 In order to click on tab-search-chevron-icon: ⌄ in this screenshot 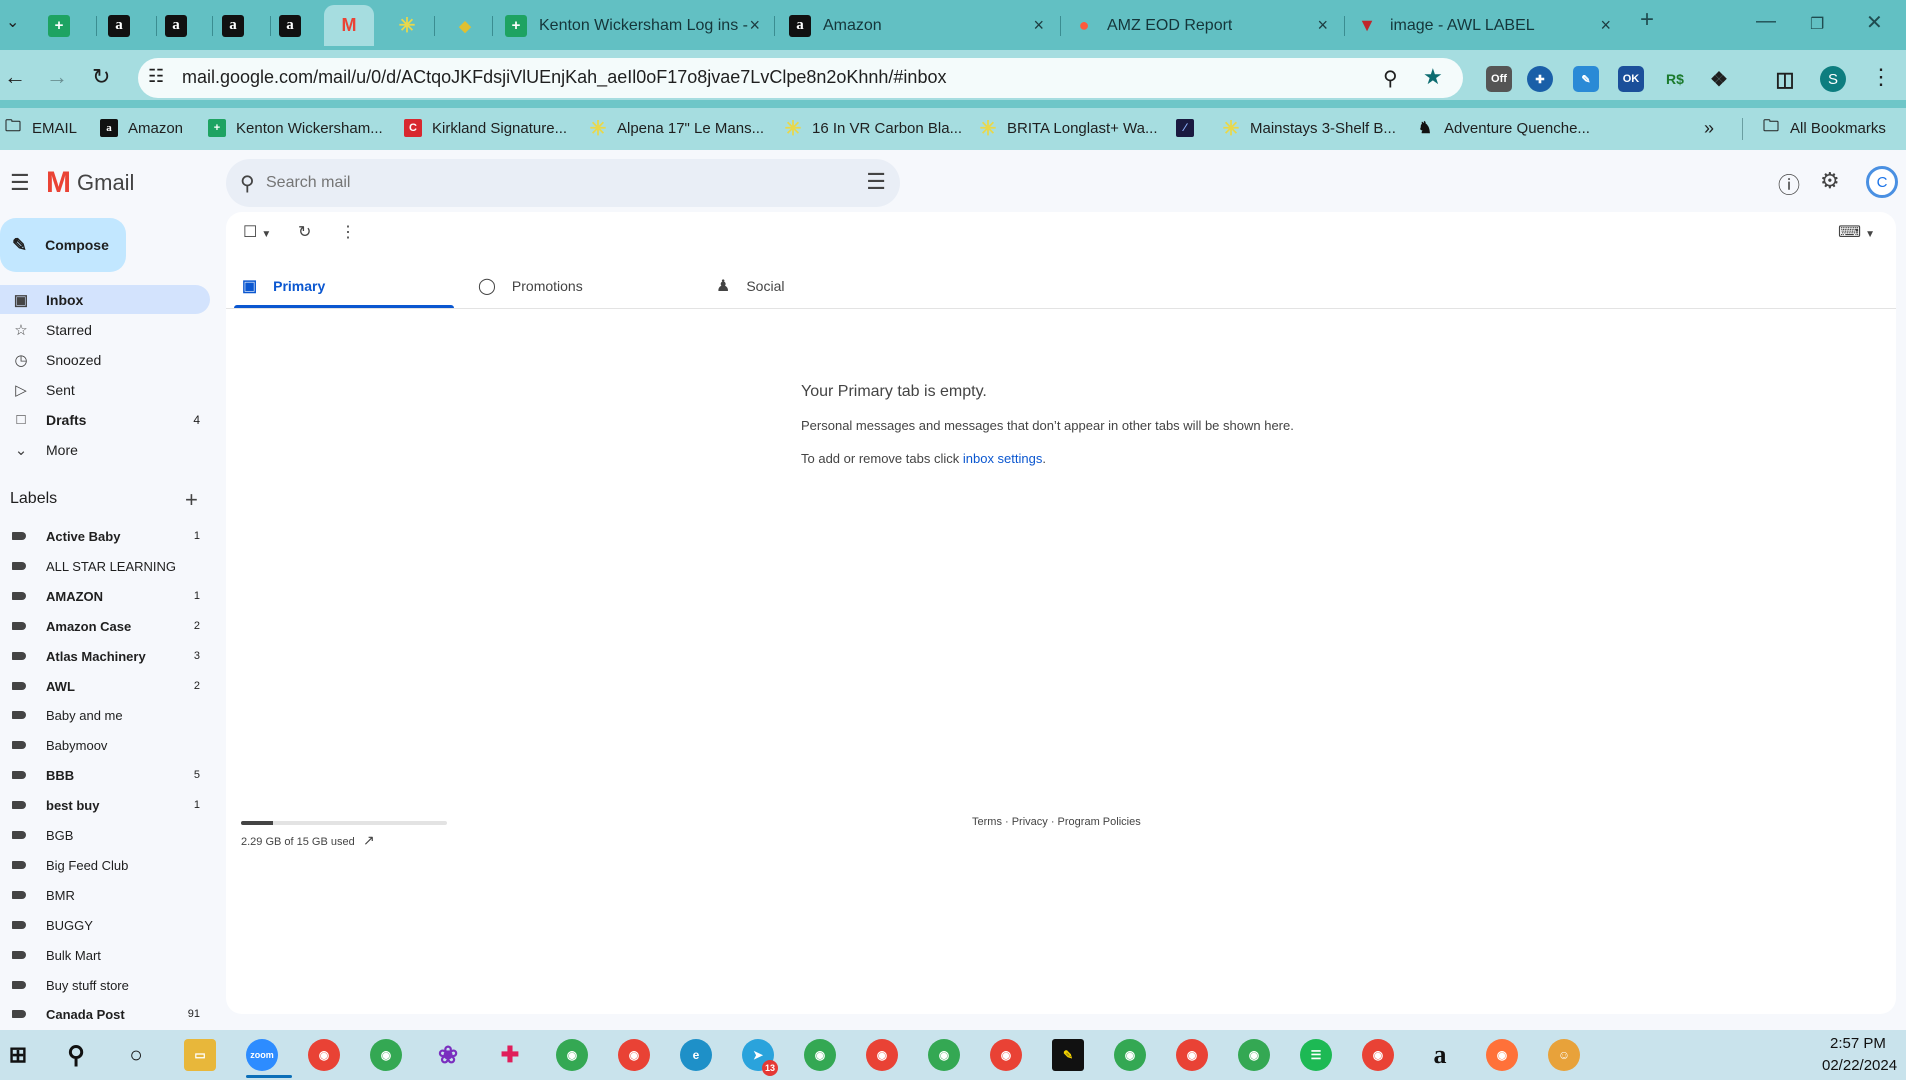, I will do `click(12, 22)`.